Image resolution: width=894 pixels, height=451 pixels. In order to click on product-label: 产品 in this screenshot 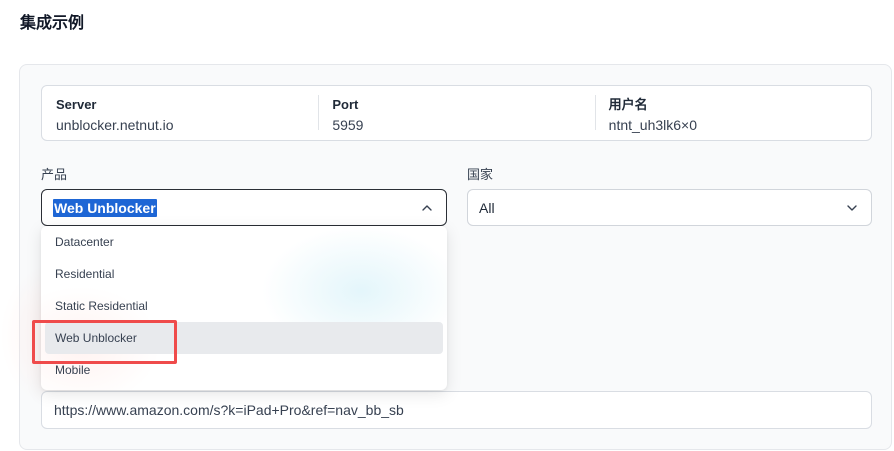, I will do `click(54, 174)`.